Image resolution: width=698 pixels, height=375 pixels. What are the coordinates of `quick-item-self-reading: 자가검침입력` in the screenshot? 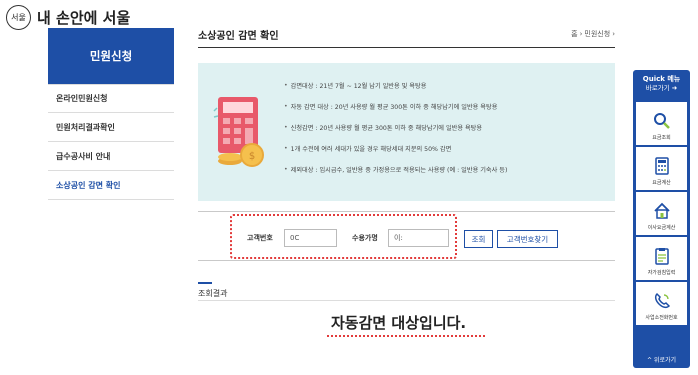 It's located at (661, 258).